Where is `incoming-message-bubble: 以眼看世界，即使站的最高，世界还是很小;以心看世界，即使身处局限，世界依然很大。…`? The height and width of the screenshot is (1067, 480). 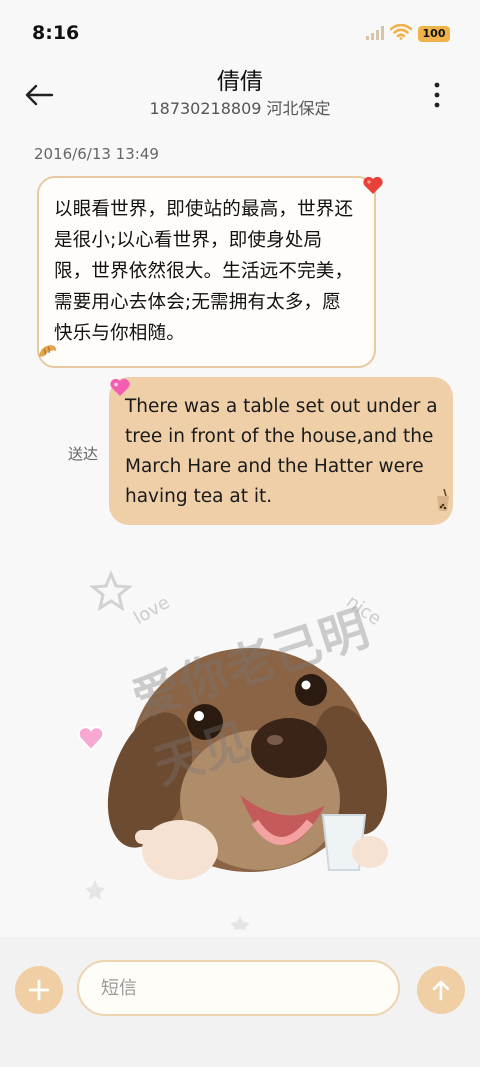 incoming-message-bubble: 以眼看世界，即使站的最高，世界还是很小;以心看世界，即使身处局限，世界依然很大。… is located at coordinates (210, 272).